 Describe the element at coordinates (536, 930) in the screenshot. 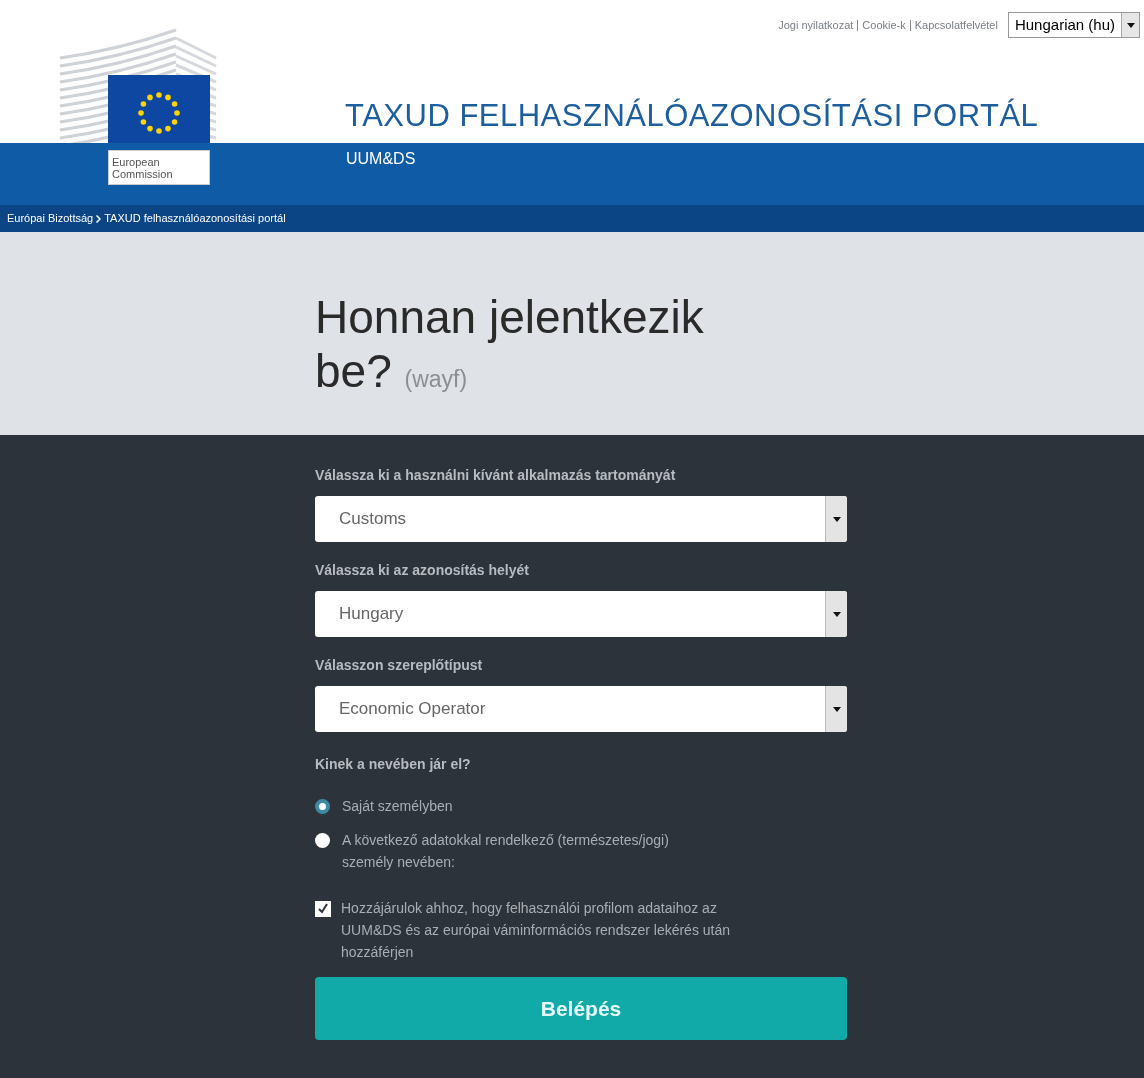

I see `consent-label: Hozzájárulok ahhoz, hogy felhasználói profilom adataihoz az UUM&DS és az európai váminformációs rendszer lekérés után hozzáférjen` at that location.